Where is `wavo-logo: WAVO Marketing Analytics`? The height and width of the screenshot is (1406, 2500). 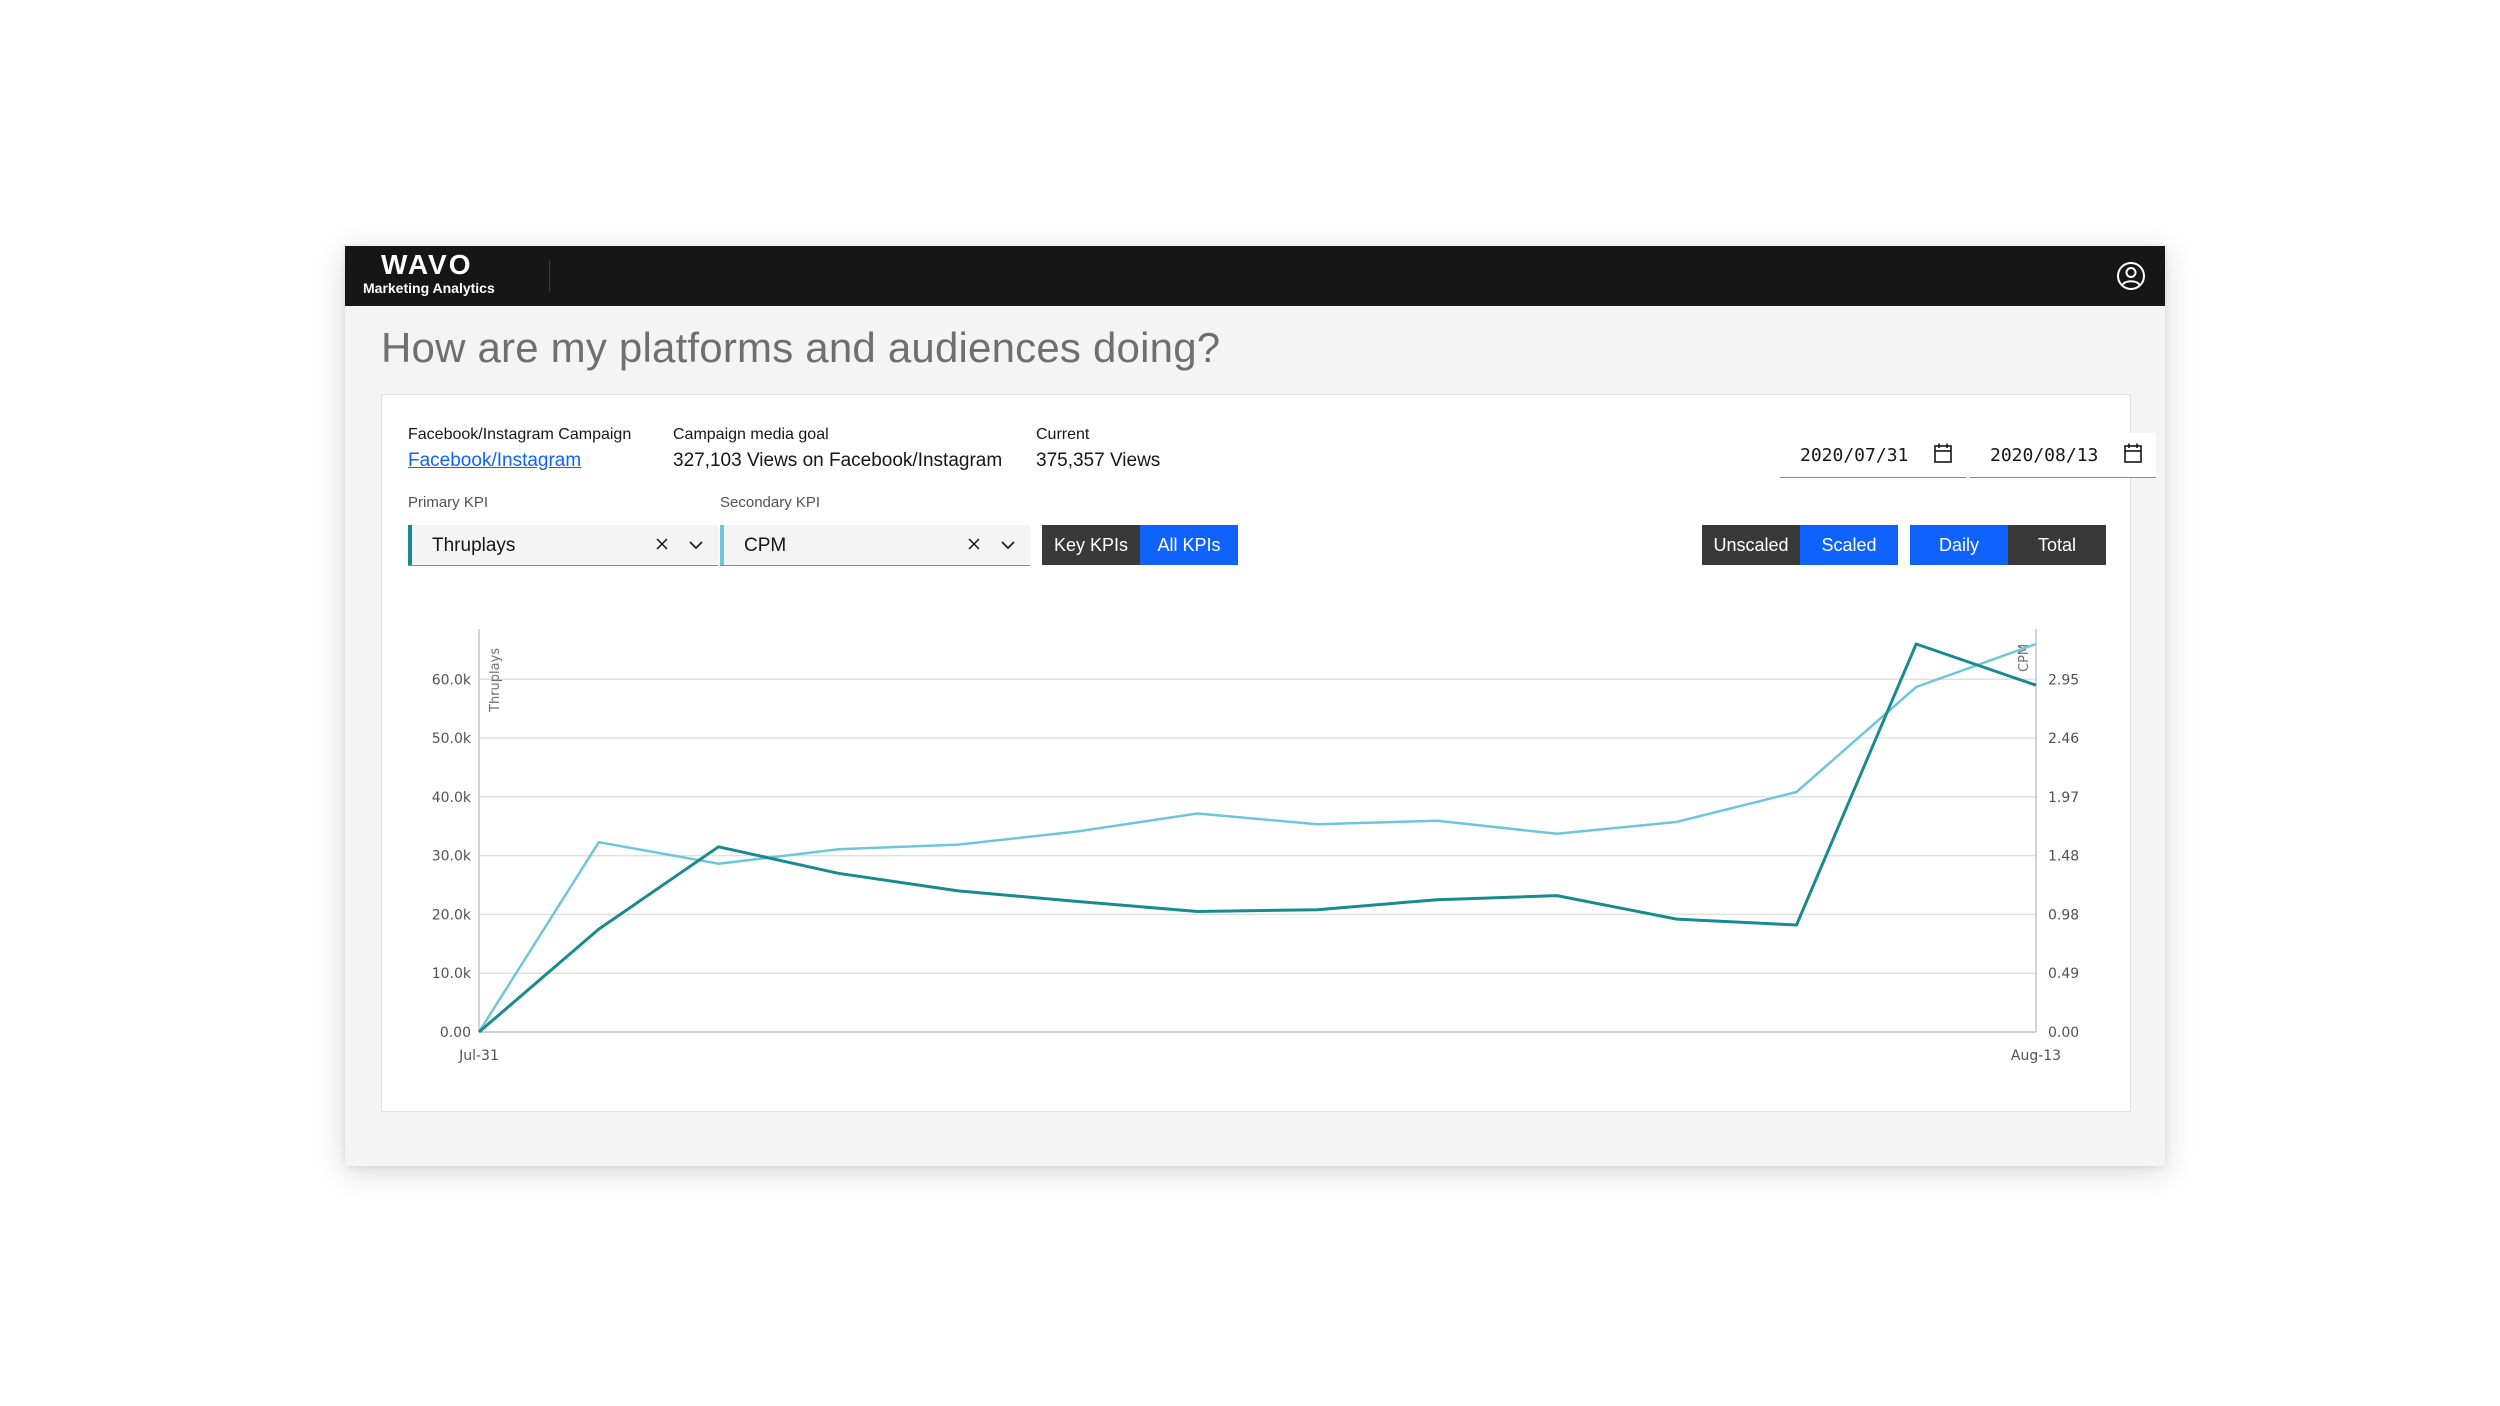
wavo-logo: WAVO Marketing Analytics is located at coordinates (429, 273).